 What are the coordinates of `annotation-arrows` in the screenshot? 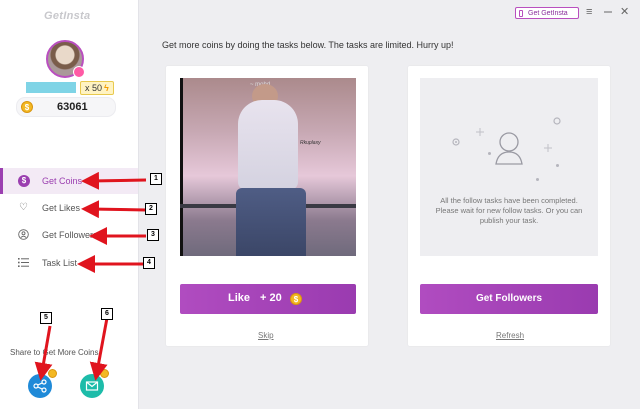 It's located at (90, 276).